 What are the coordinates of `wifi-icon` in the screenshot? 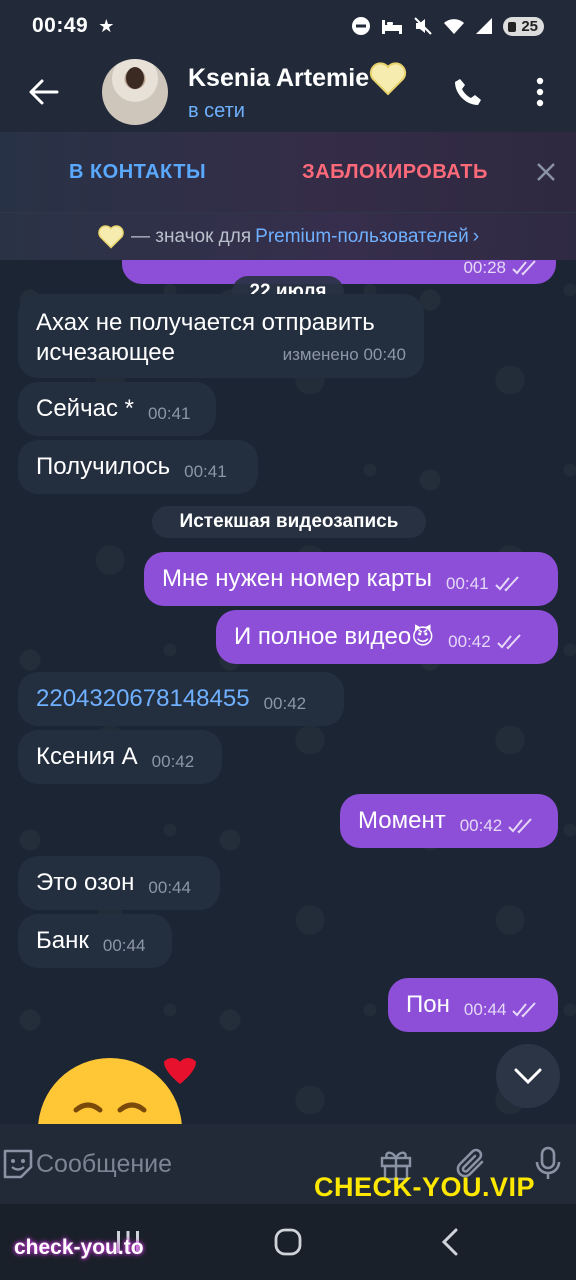 It's located at (454, 26).